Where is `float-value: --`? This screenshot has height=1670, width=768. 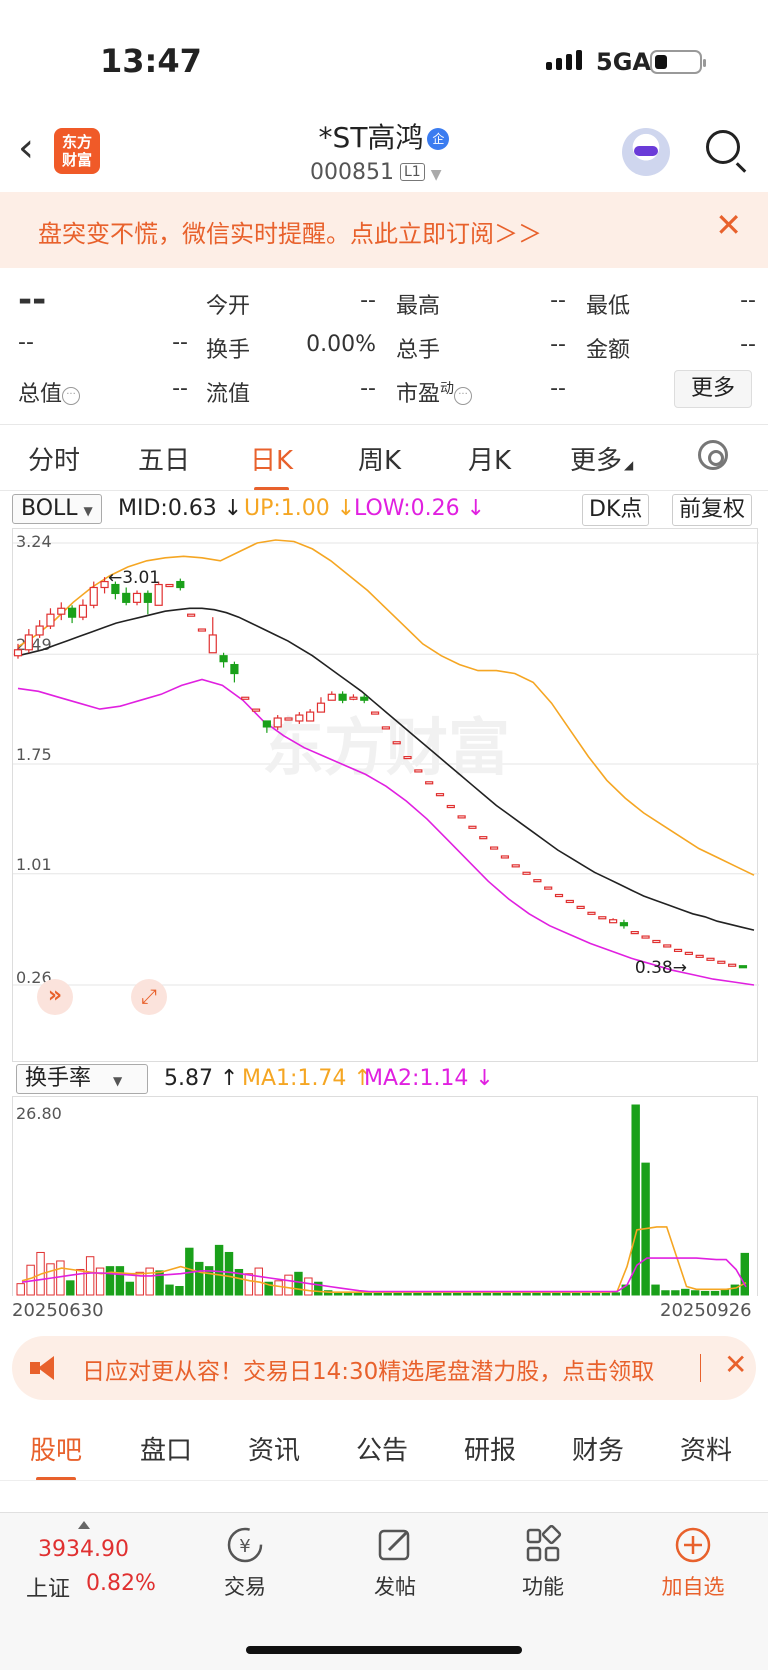
float-value: -- is located at coordinates (368, 388).